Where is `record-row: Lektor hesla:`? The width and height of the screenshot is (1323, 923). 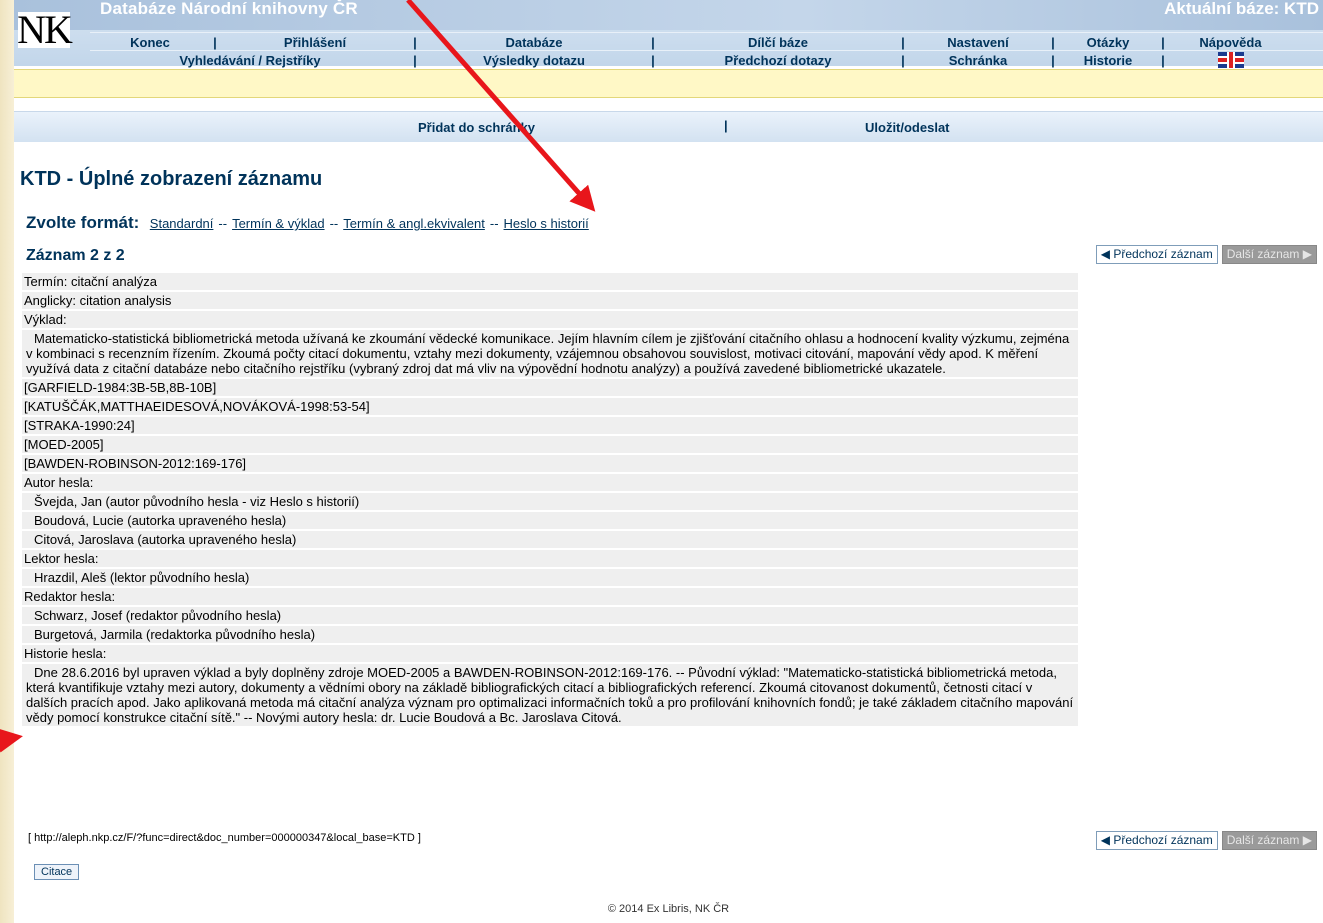
record-row: Lektor hesla: is located at coordinates (550, 558).